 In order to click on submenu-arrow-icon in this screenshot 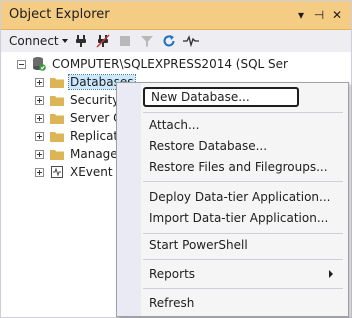, I will do `click(331, 274)`.